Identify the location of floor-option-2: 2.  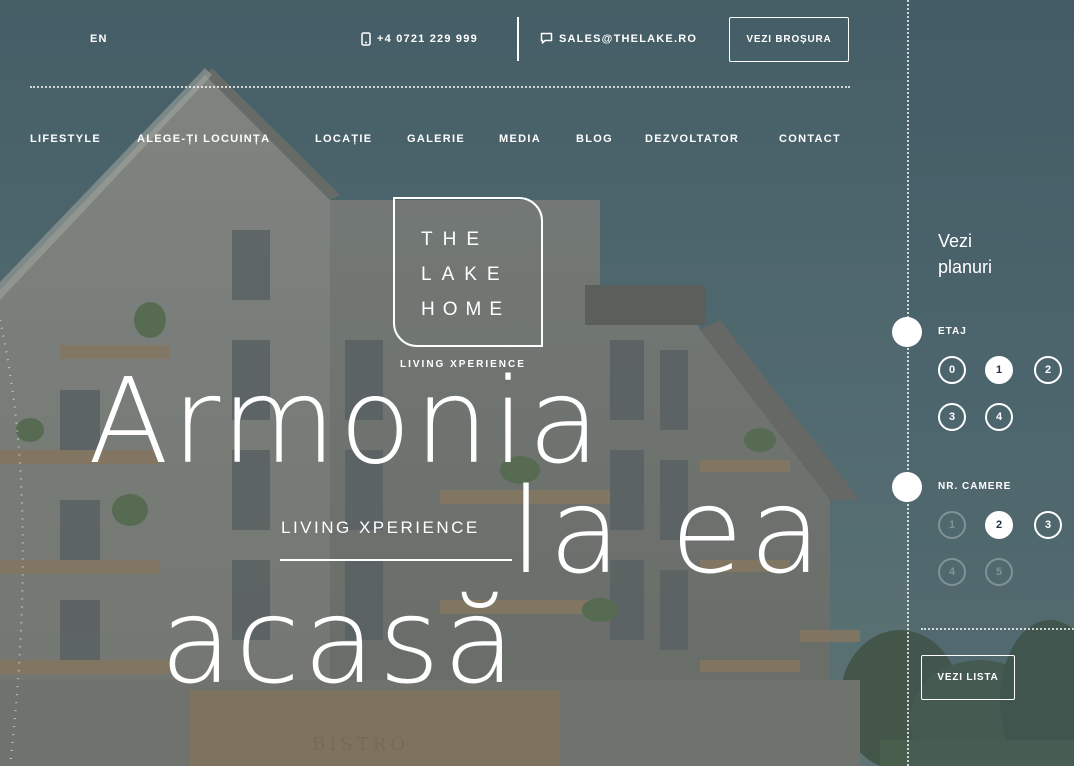
(1048, 370).